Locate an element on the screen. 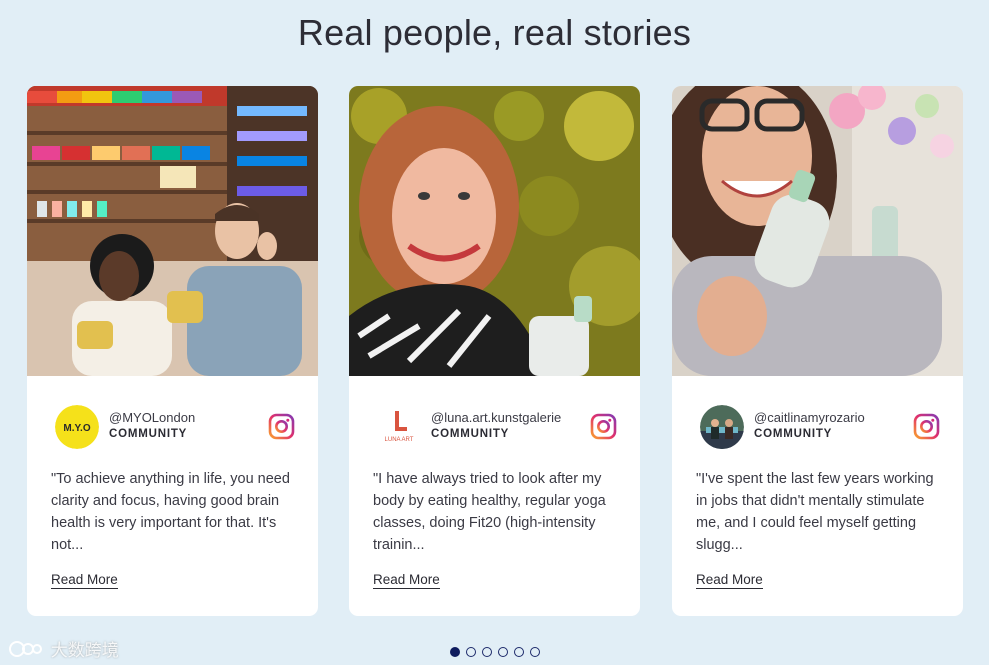 The image size is (989, 665). avatar is located at coordinates (722, 427).